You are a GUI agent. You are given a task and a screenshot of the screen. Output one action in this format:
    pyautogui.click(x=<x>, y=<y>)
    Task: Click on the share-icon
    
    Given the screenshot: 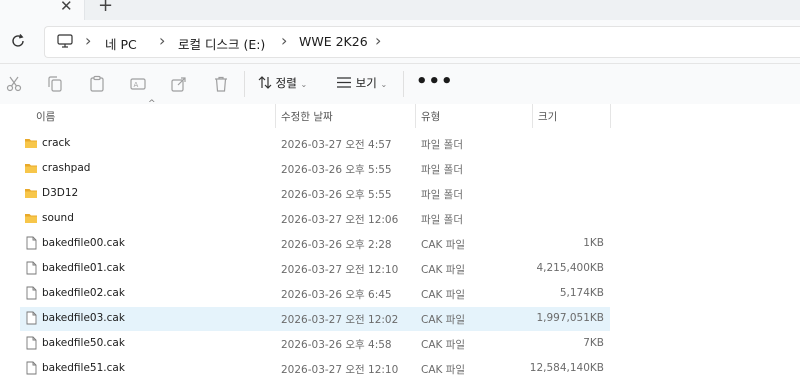 What is the action you would take?
    pyautogui.click(x=179, y=84)
    